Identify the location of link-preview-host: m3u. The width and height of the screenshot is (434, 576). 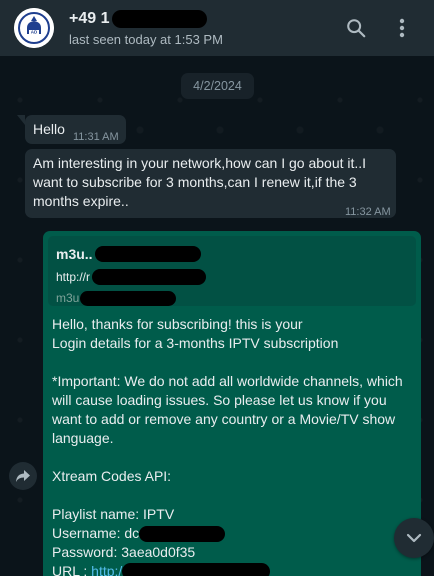
(232, 298).